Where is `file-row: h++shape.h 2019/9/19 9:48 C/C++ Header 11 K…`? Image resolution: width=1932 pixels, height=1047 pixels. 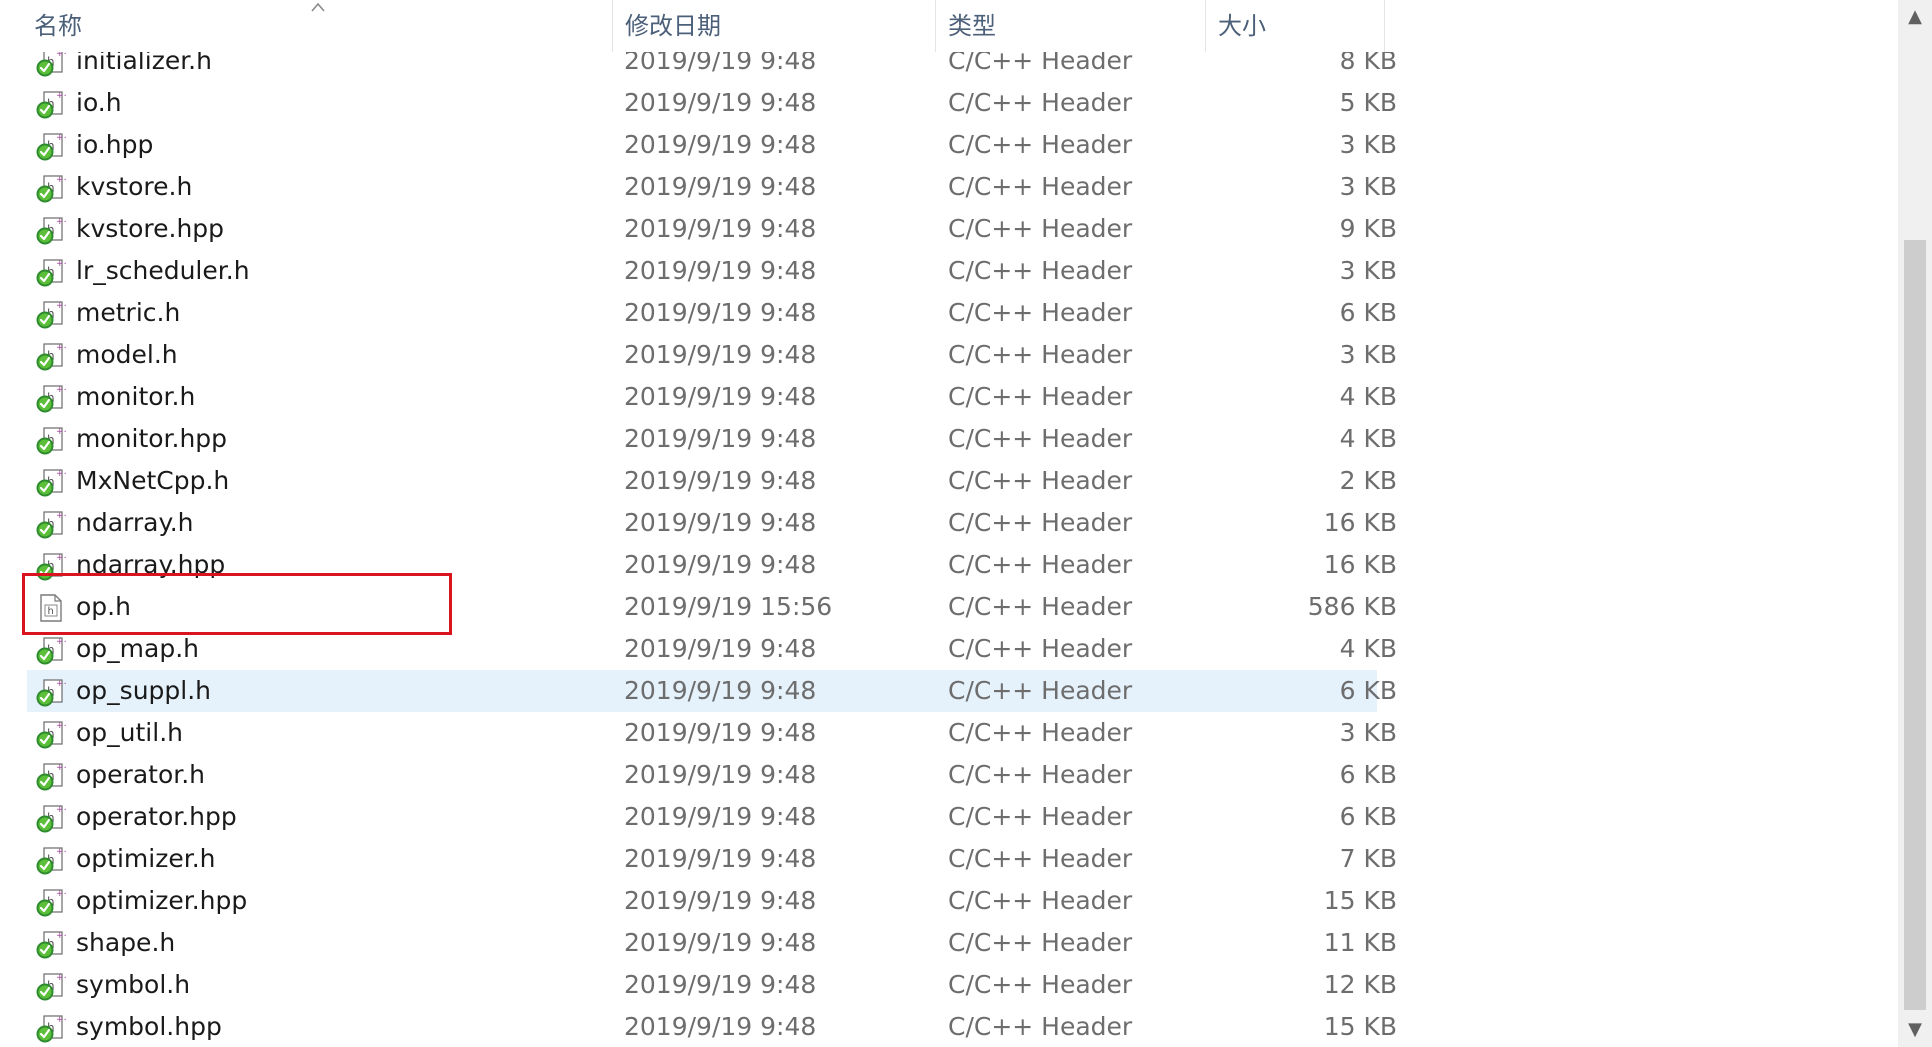 file-row: h++shape.h 2019/9/19 9:48 C/C++ Header 11 K… is located at coordinates (712, 943).